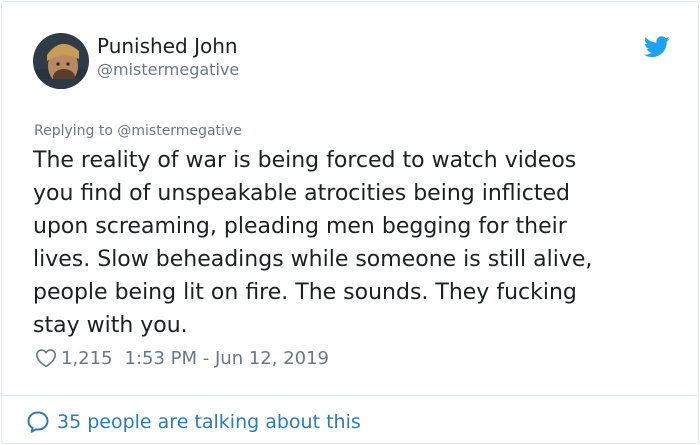  I want to click on conversation-label: 35 people are talking about this, so click(209, 422).